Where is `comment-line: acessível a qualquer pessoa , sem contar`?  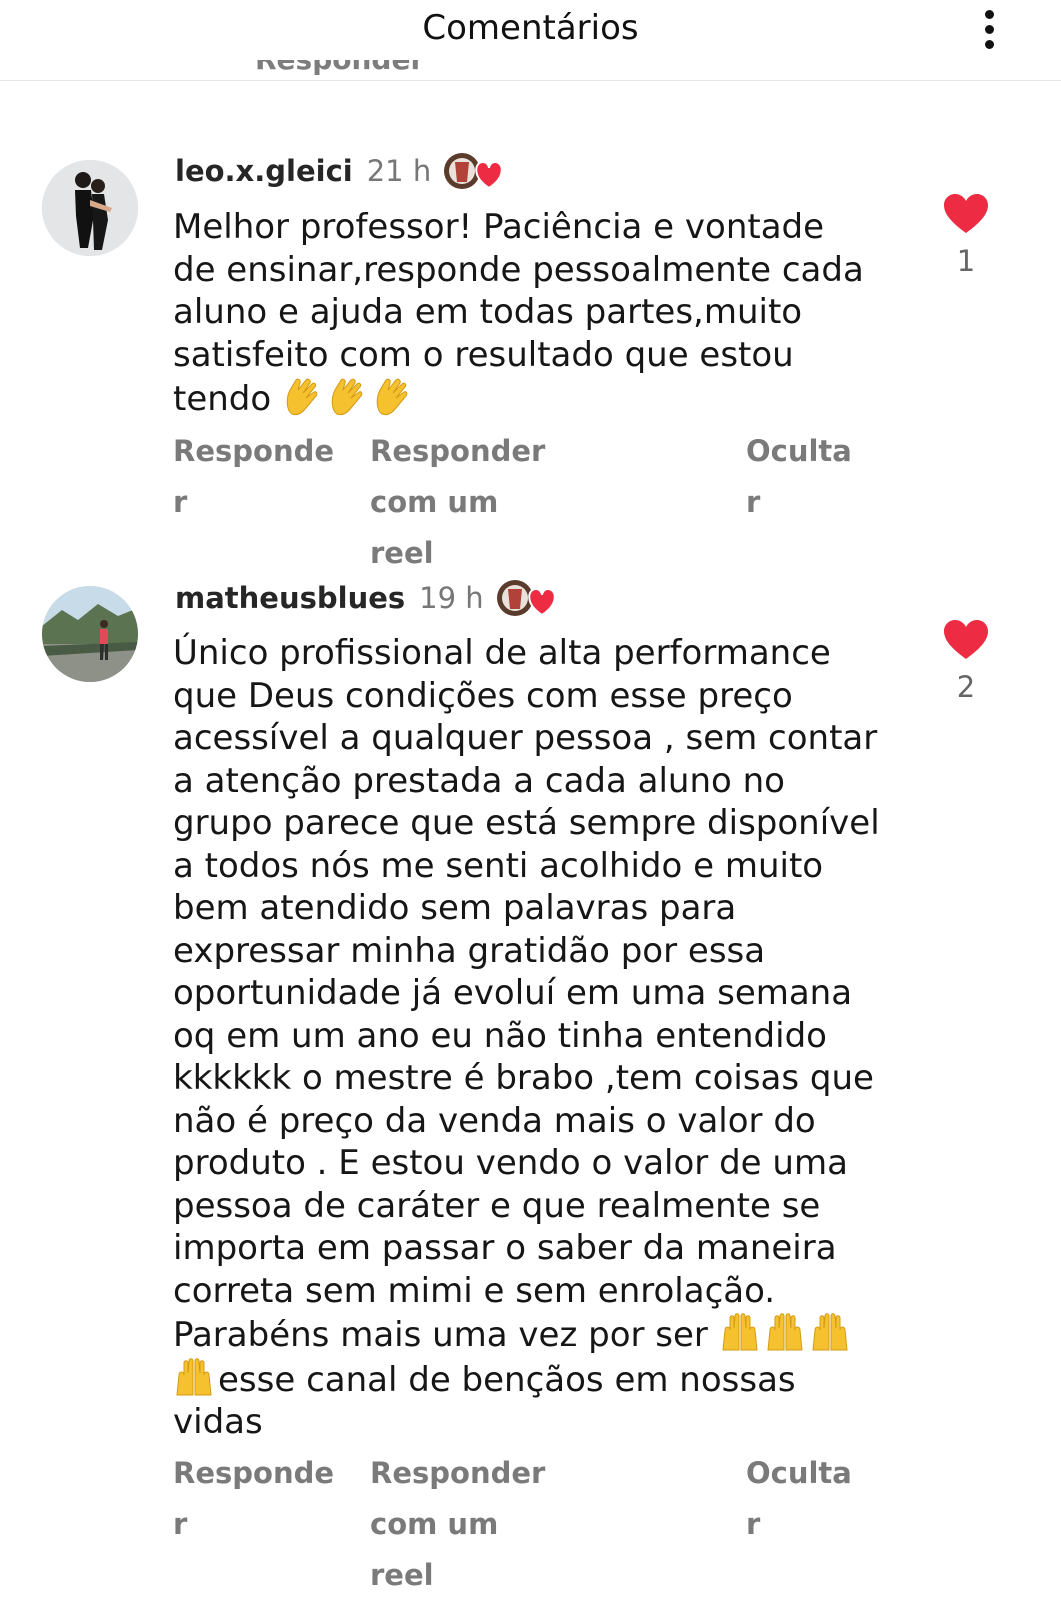 comment-line: acessível a qualquer pessoa , sem contar is located at coordinates (525, 738).